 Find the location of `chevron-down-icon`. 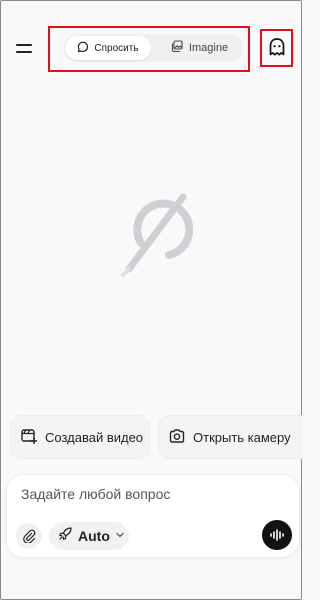

chevron-down-icon is located at coordinates (120, 536).